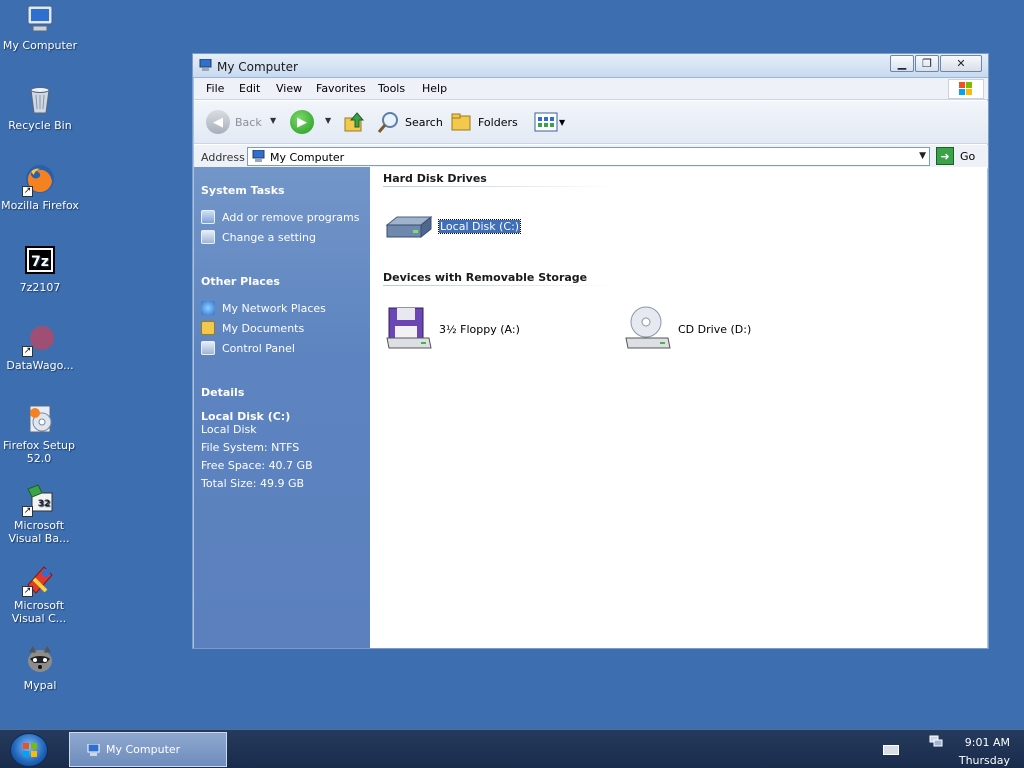 Image resolution: width=1024 pixels, height=768 pixels. I want to click on 7zip-icon: 7z, so click(40, 261).